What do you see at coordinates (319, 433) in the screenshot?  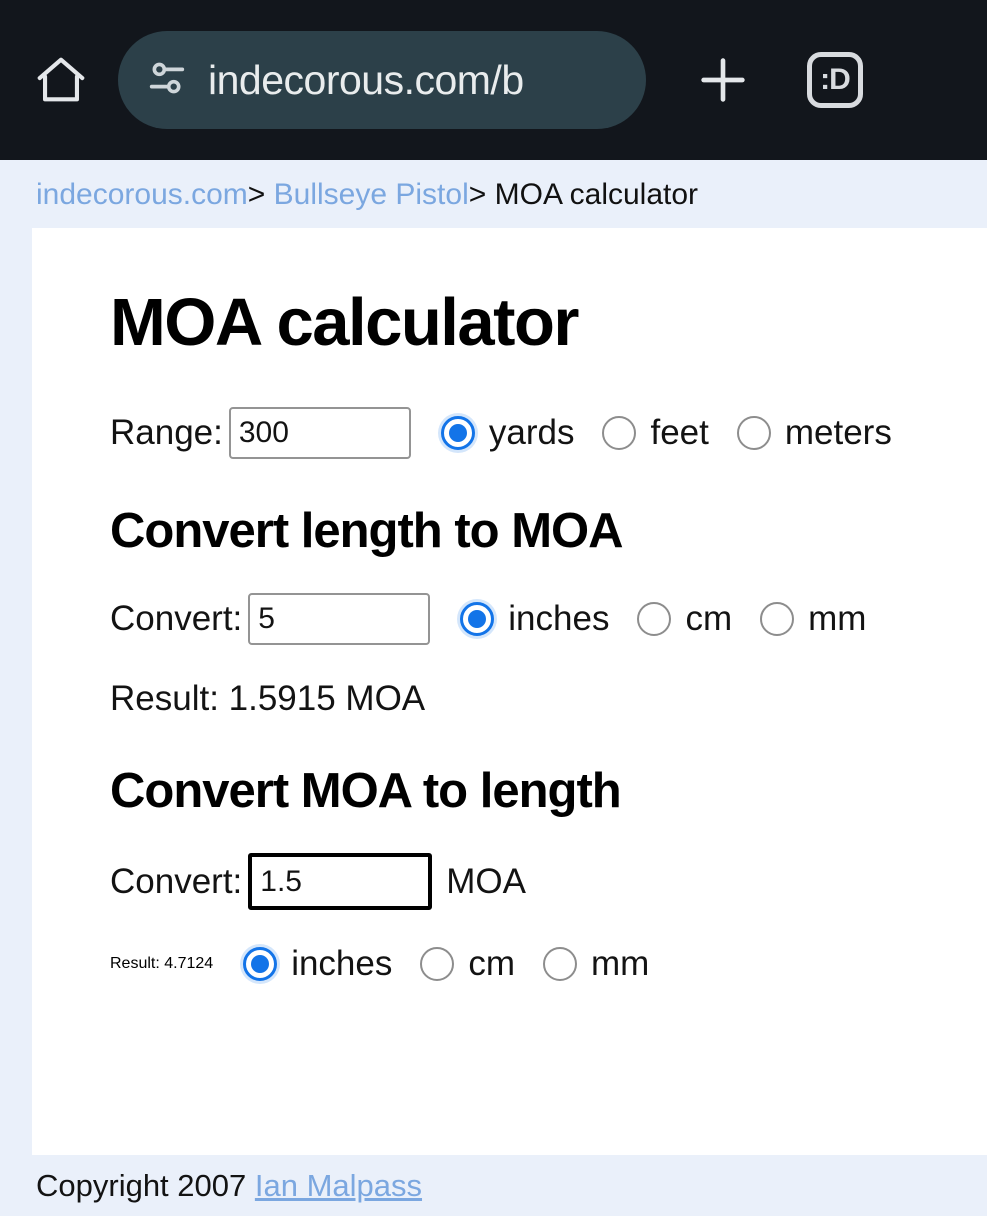 I see `range-input` at bounding box center [319, 433].